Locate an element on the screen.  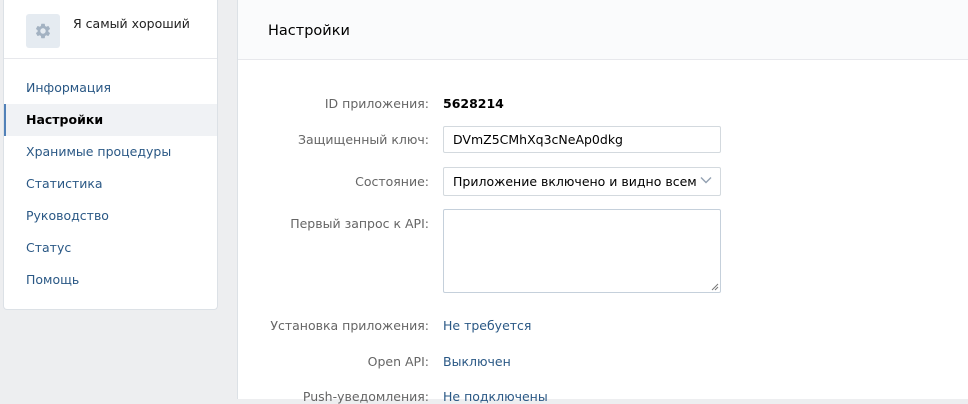
sidebar-item-statistics: Статистика is located at coordinates (110, 184).